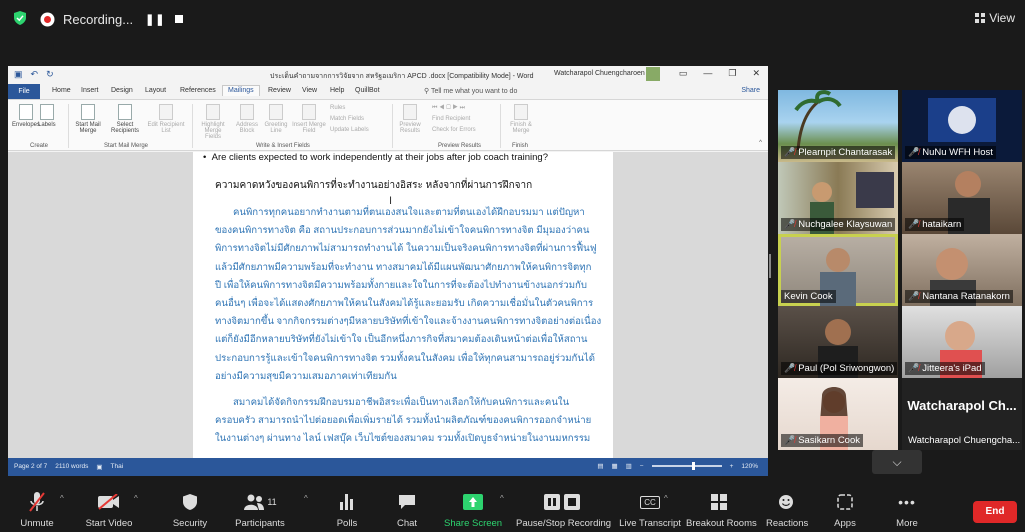 This screenshot has width=1025, height=532. Describe the element at coordinates (787, 507) in the screenshot. I see `reactions-button: Reactions` at that location.